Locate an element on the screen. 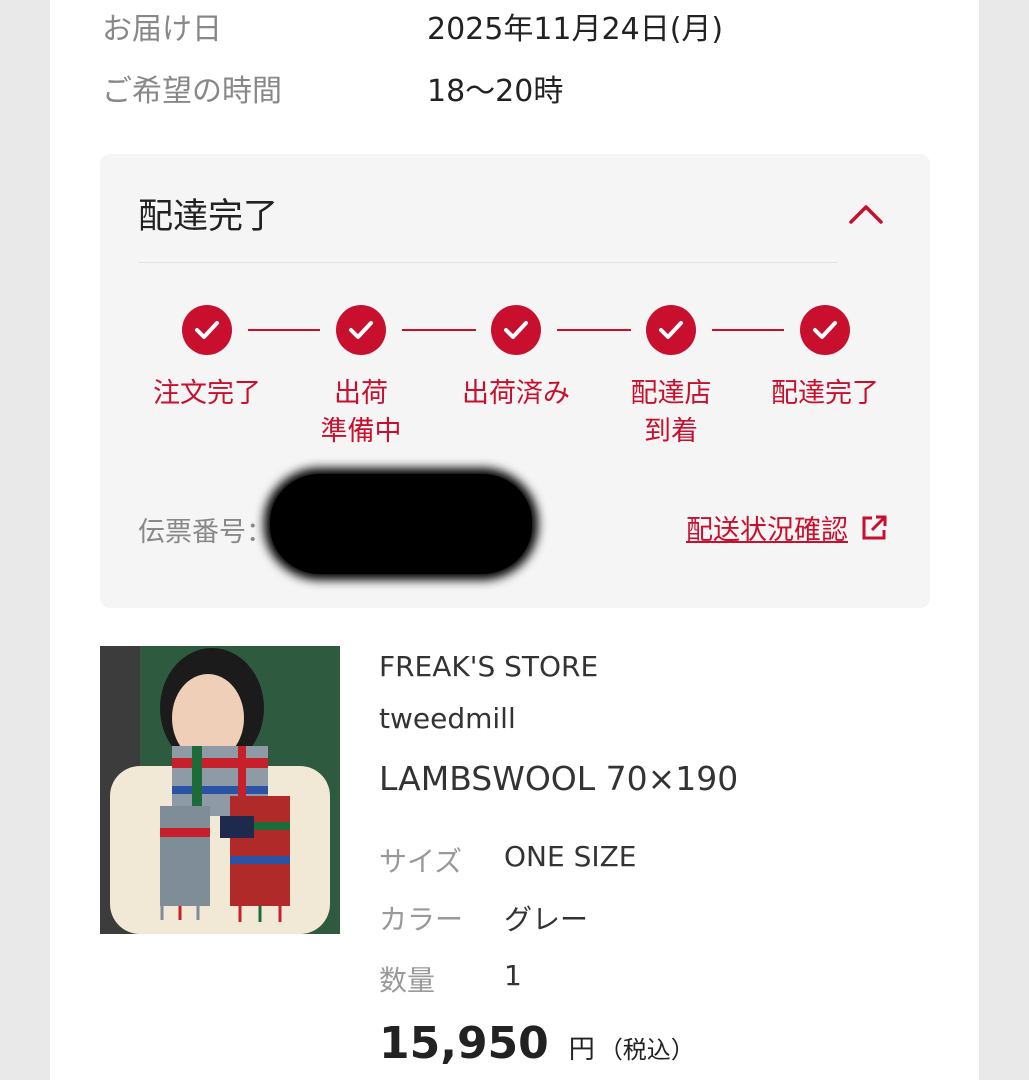 This screenshot has height=1080, width=1029. price-tax-note: （税込） is located at coordinates (646, 1050).